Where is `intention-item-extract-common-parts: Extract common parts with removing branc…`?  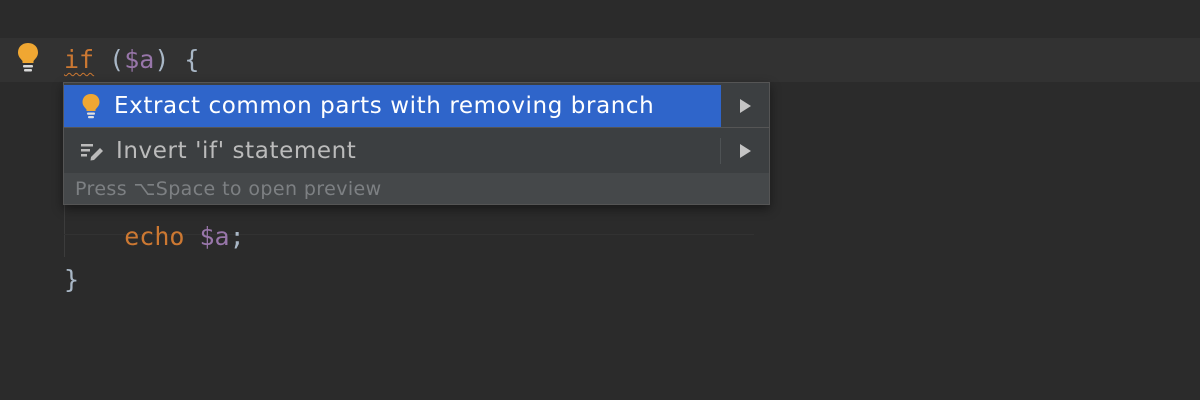 intention-item-extract-common-parts: Extract common parts with removing branc… is located at coordinates (416, 106).